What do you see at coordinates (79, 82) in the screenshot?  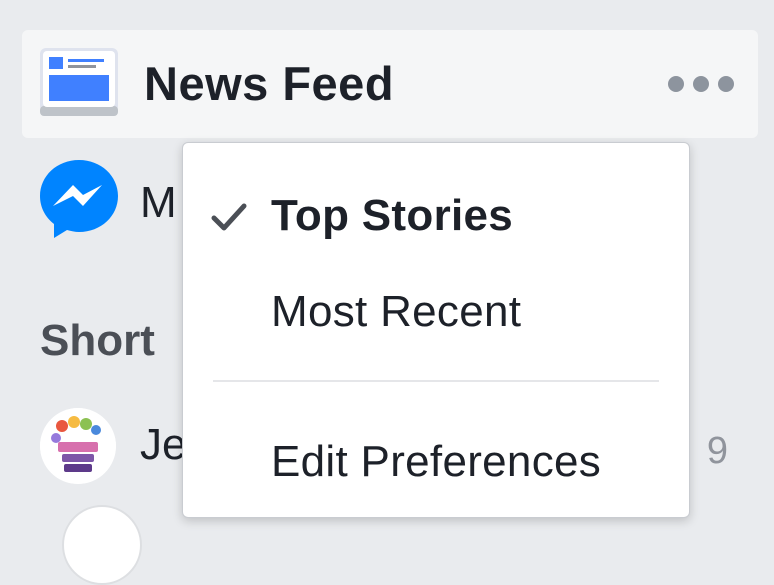 I see `newsfeed-icon` at bounding box center [79, 82].